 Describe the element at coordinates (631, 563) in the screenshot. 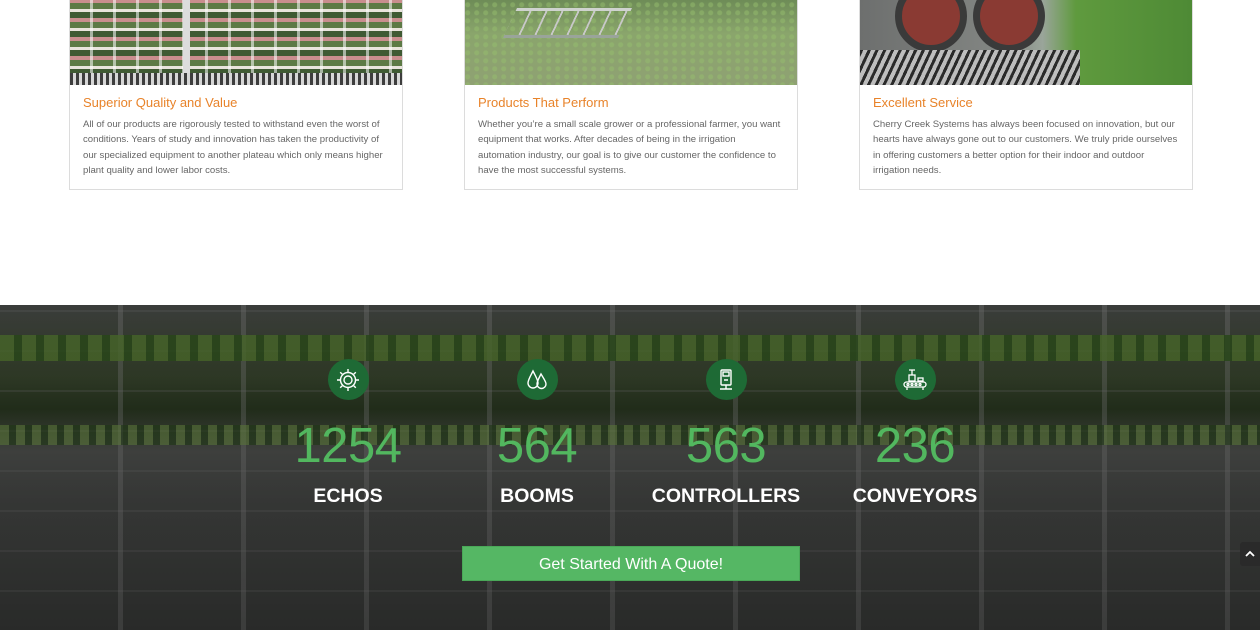

I see `get-quote-button: Get Started With A Quote!` at that location.